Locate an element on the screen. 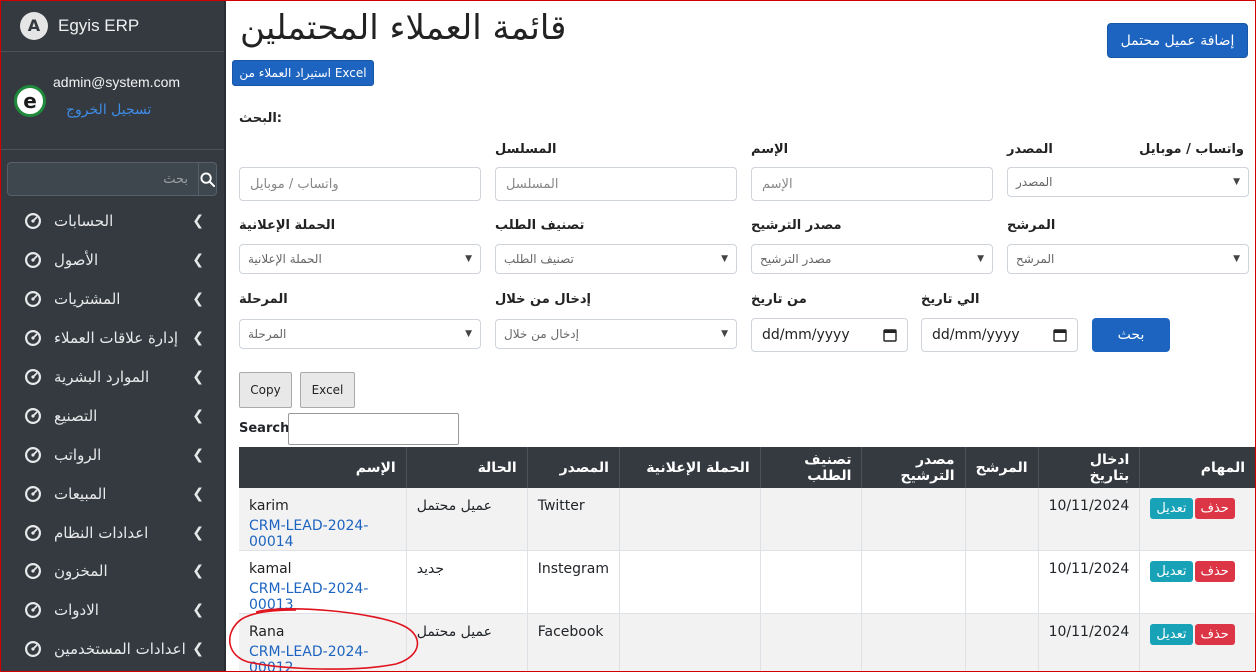  nomination-source-select-value: مصدر الترشيح is located at coordinates (796, 259).